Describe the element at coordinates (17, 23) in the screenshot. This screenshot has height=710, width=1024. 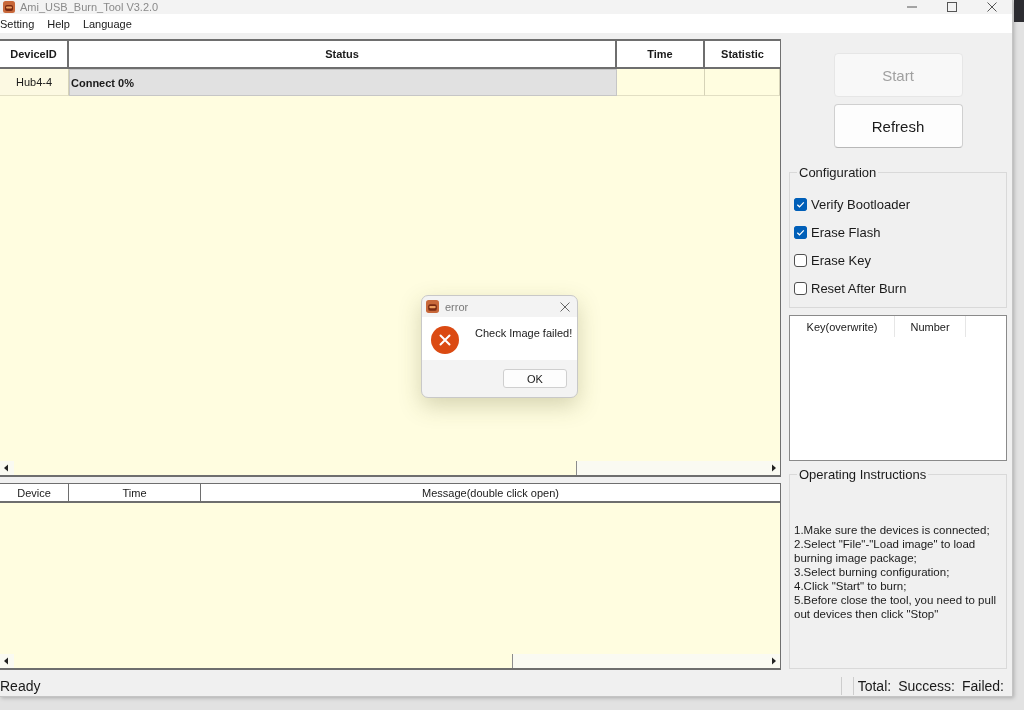
I see `menu-item: Setting` at that location.